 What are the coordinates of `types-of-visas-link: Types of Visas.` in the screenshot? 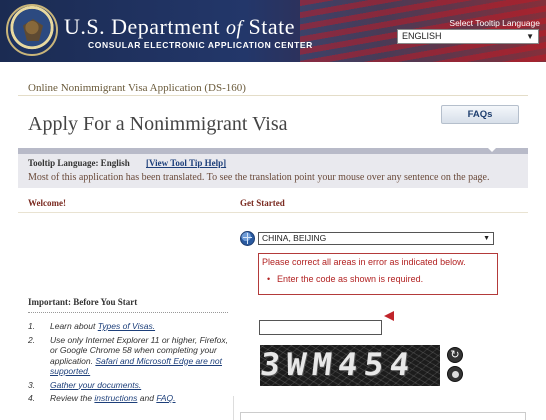 It's located at (126, 326).